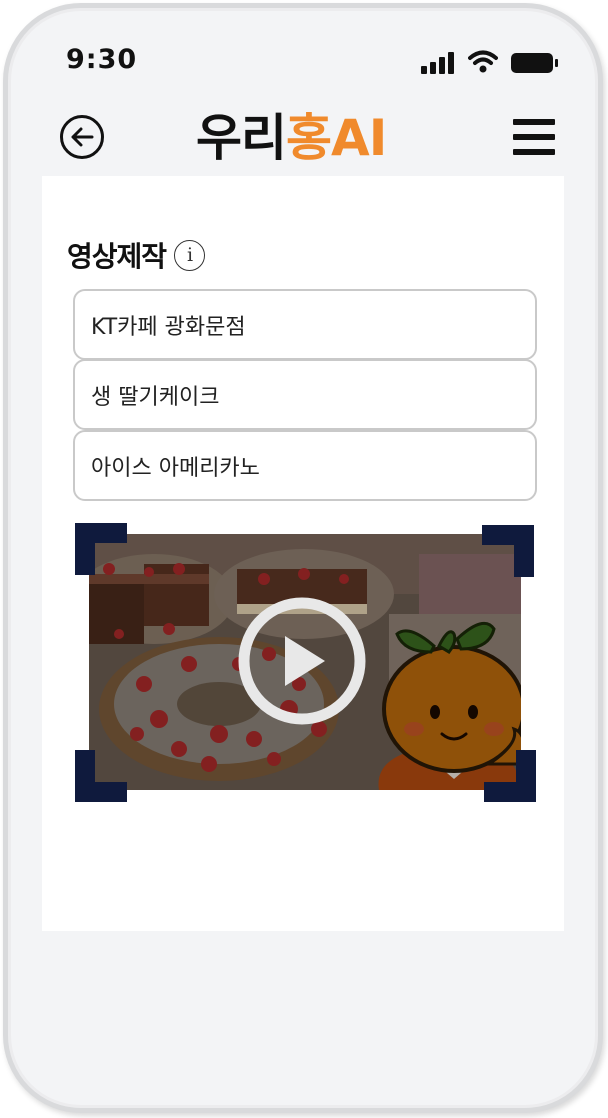  I want to click on info-icon: i, so click(190, 255).